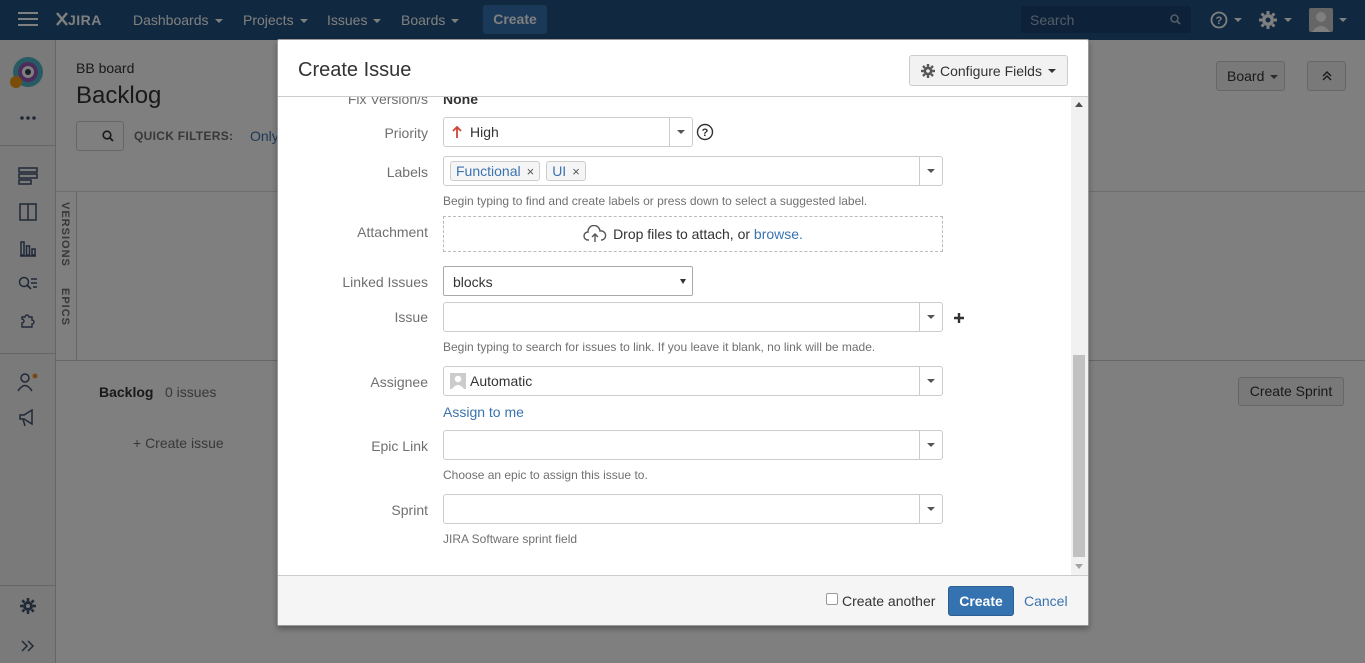 The image size is (1365, 663). Describe the element at coordinates (392, 232) in the screenshot. I see `attachment-label: Attachment` at that location.